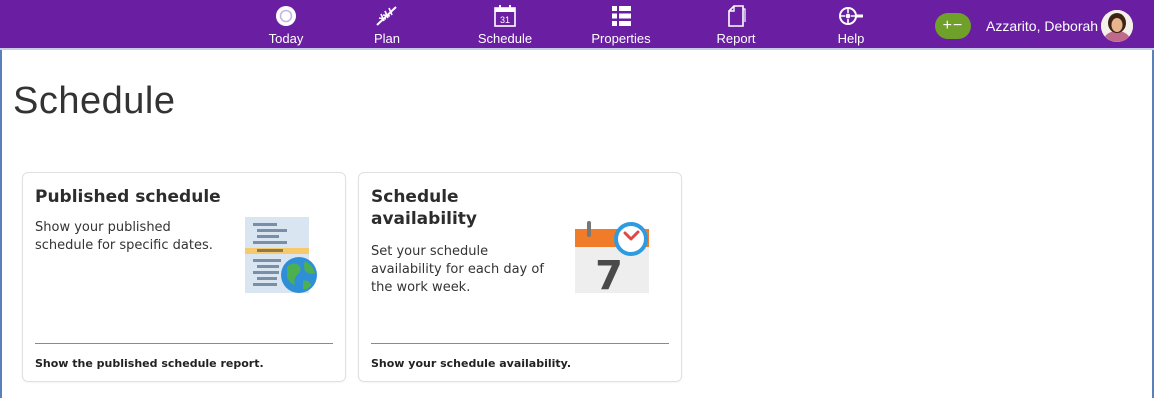 The width and height of the screenshot is (1154, 398). I want to click on user-area: +− Azzarito, Deborah, so click(1034, 26).